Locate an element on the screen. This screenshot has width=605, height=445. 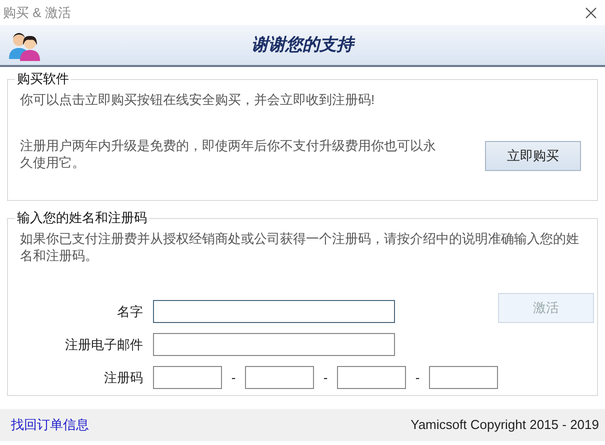
field-label: 注册码 is located at coordinates (123, 377).